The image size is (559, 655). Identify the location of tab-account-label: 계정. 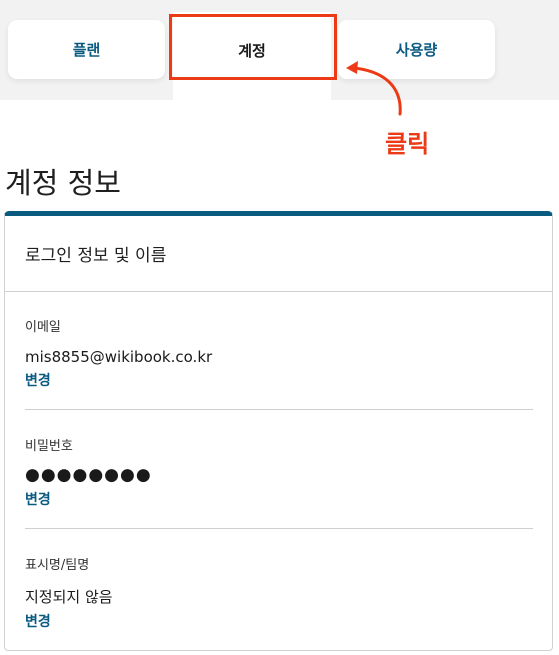
(252, 51).